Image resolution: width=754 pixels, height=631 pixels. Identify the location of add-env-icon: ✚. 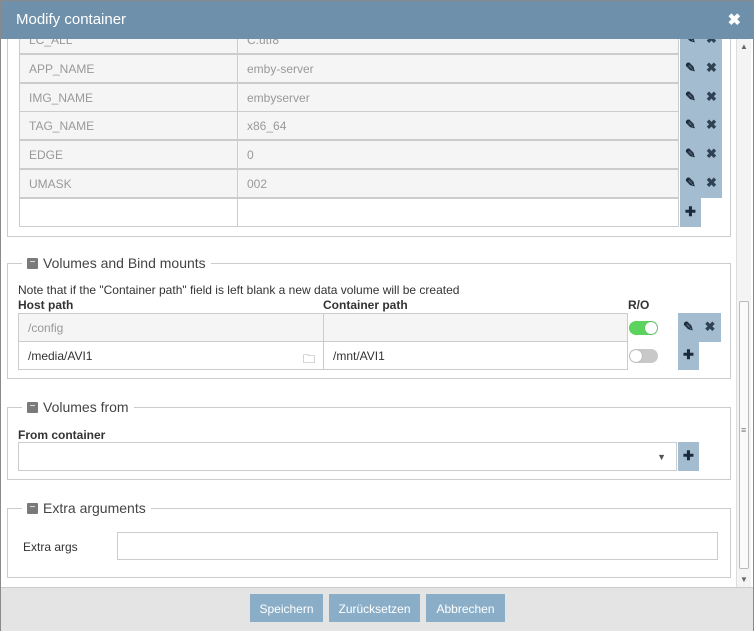
(690, 212).